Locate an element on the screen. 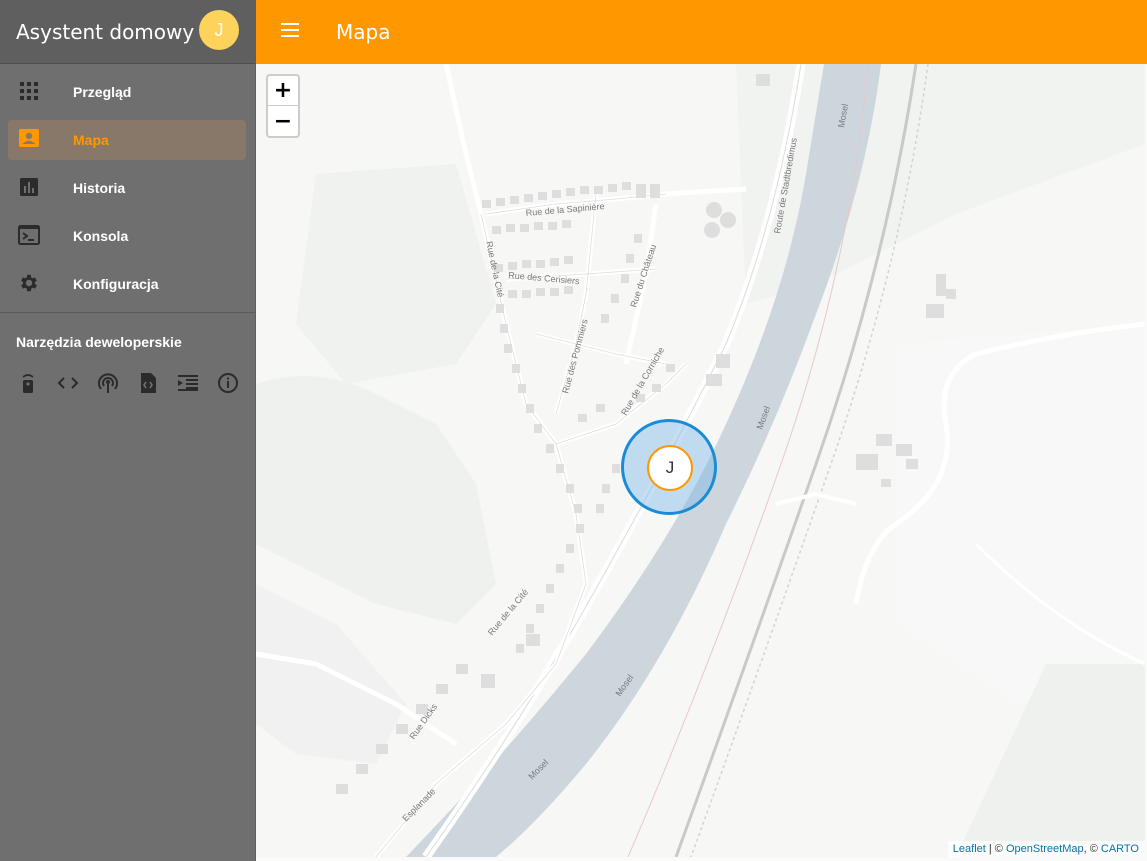 This screenshot has width=1147, height=861. user-avatar: J is located at coordinates (219, 30).